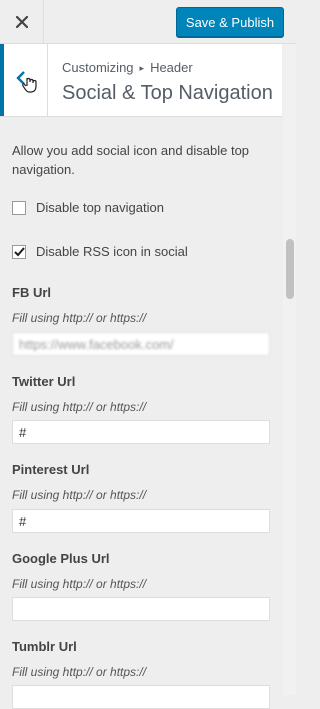 The width and height of the screenshot is (320, 709). I want to click on pinterest-url-input, so click(141, 521).